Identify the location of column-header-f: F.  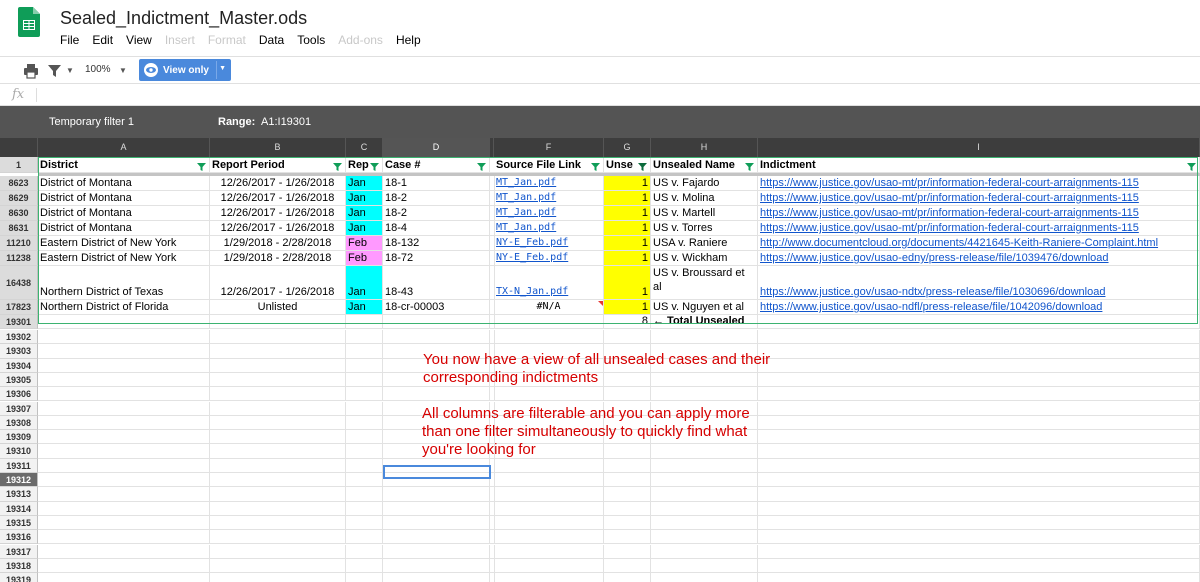
(549, 147).